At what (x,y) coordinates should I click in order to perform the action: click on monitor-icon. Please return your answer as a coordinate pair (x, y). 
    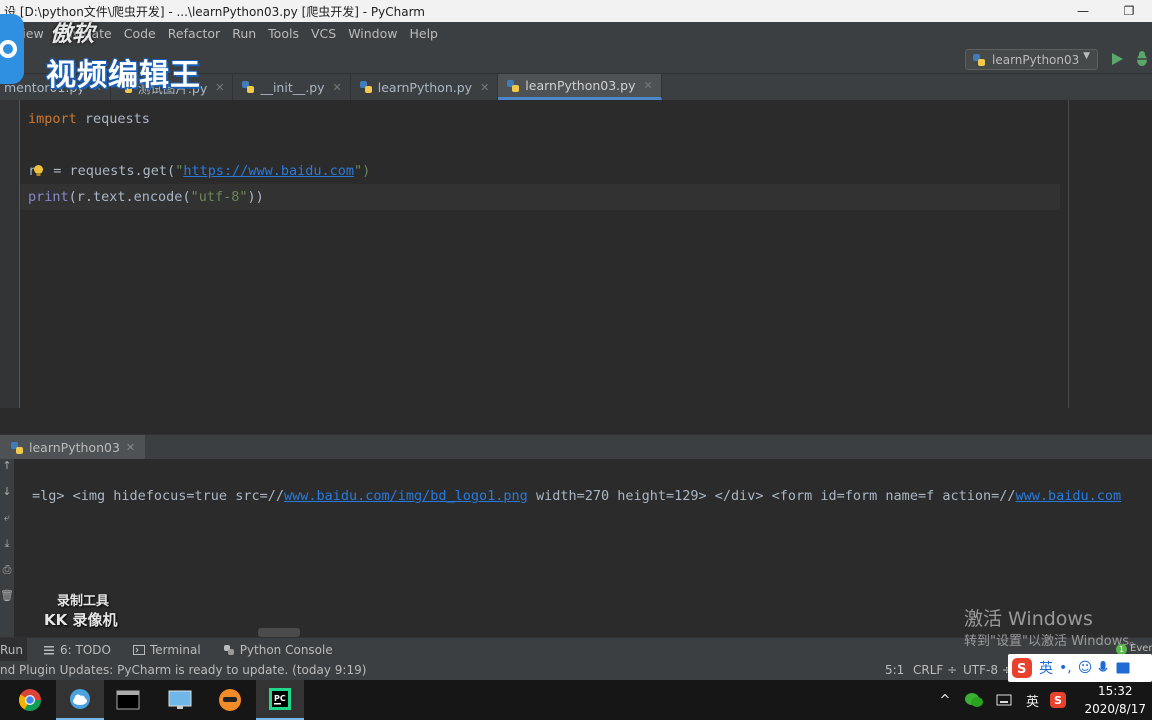
    Looking at the image, I should click on (180, 699).